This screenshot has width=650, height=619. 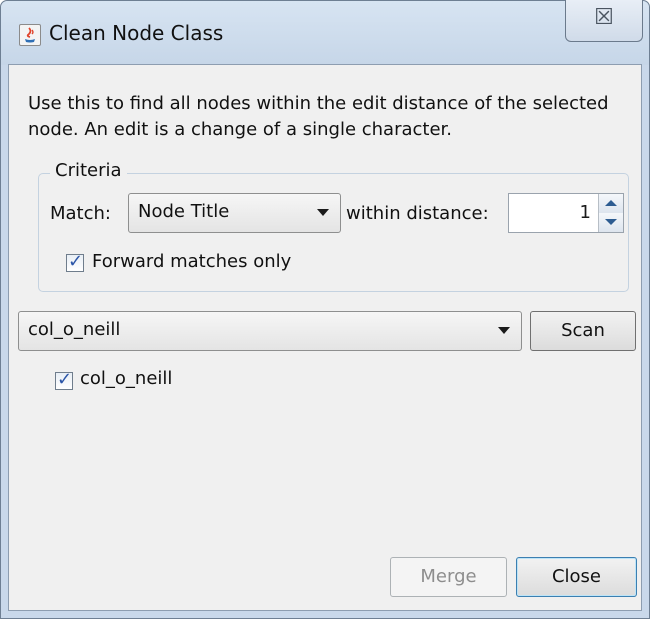 What do you see at coordinates (583, 331) in the screenshot?
I see `scan-button: Scan` at bounding box center [583, 331].